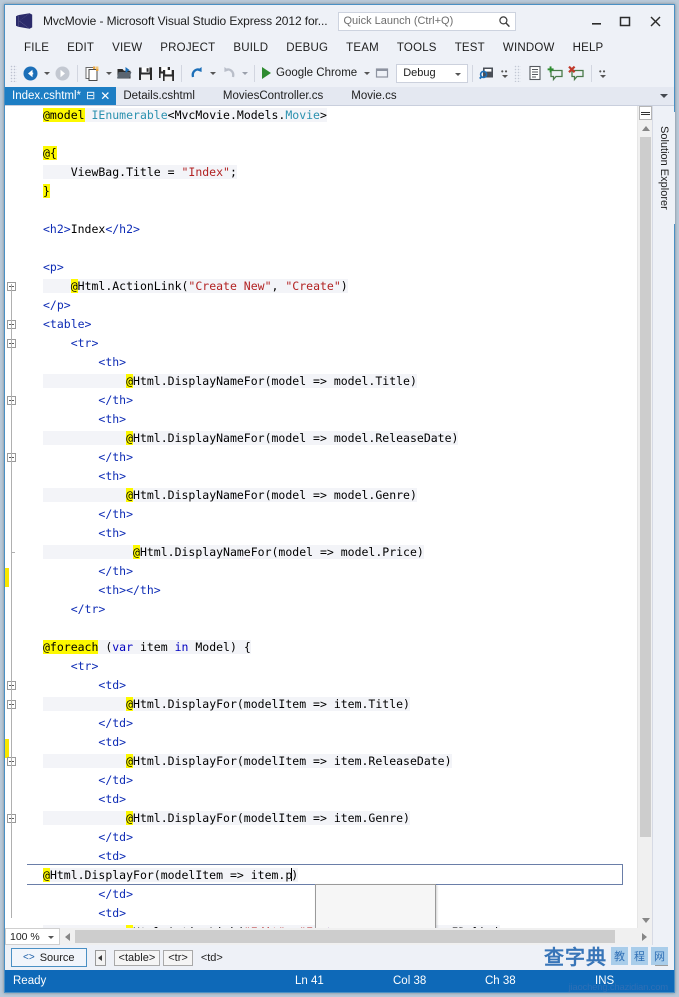 The height and width of the screenshot is (997, 679). What do you see at coordinates (410, 981) in the screenshot?
I see `status-column-number: Col 38` at bounding box center [410, 981].